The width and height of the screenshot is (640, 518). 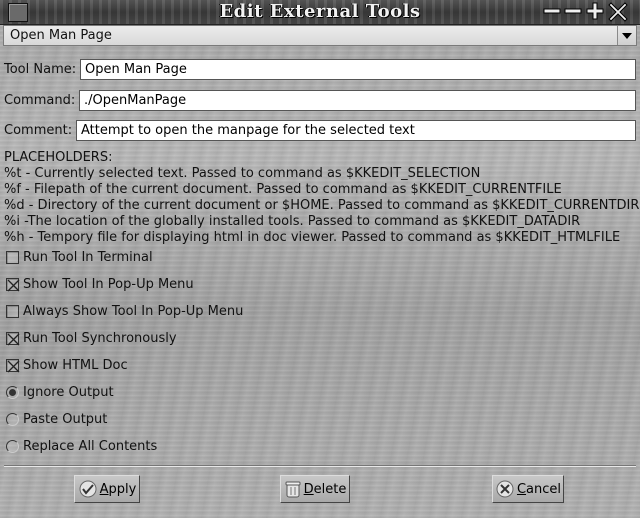 I want to click on cancel-button: Cancel, so click(x=528, y=489).